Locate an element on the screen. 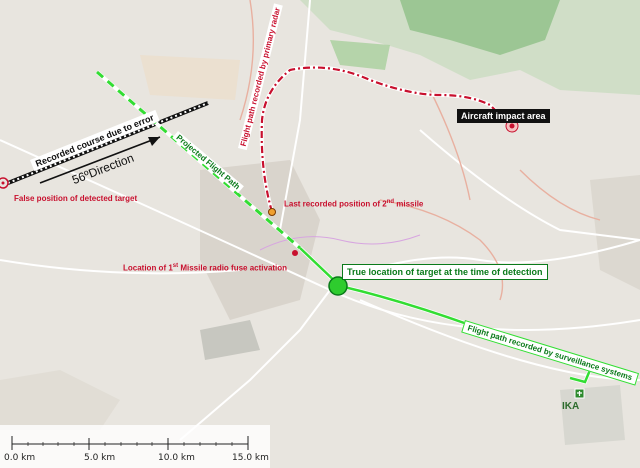 The height and width of the screenshot is (468, 640). scale-tick-5: 5.0 km is located at coordinates (100, 458).